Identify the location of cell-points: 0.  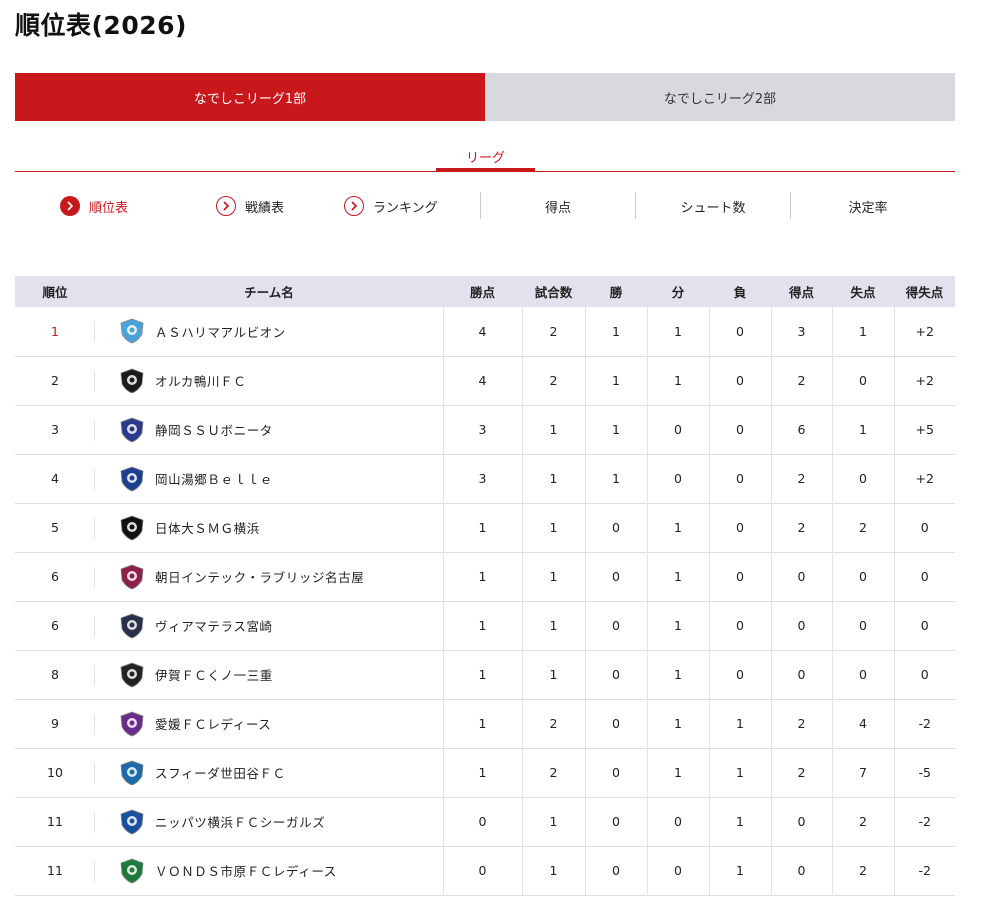
(483, 870).